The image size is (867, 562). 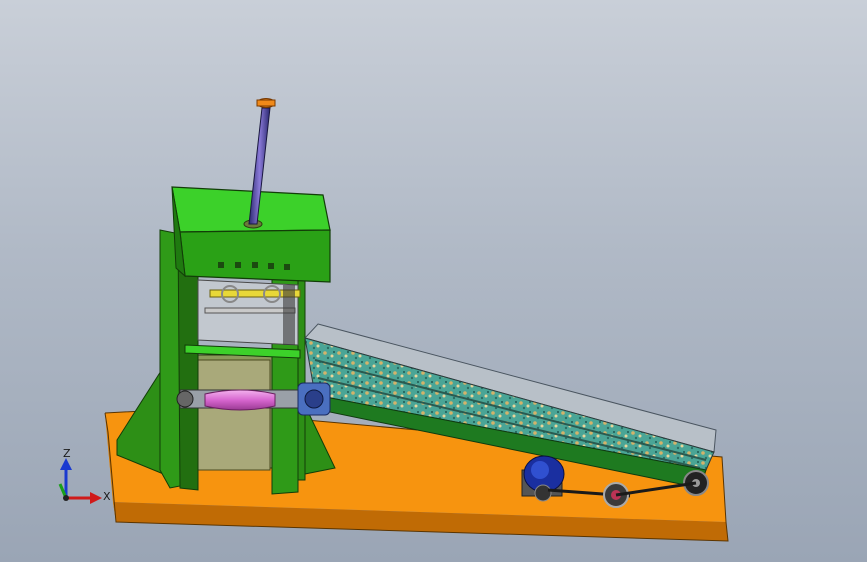 I want to click on x-axis-label: X, so click(x=107, y=496).